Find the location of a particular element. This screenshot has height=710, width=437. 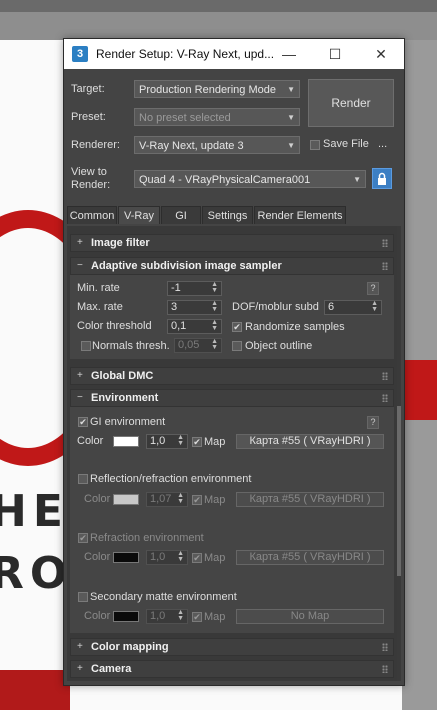

rollout-camera: + Camera is located at coordinates (232, 669).